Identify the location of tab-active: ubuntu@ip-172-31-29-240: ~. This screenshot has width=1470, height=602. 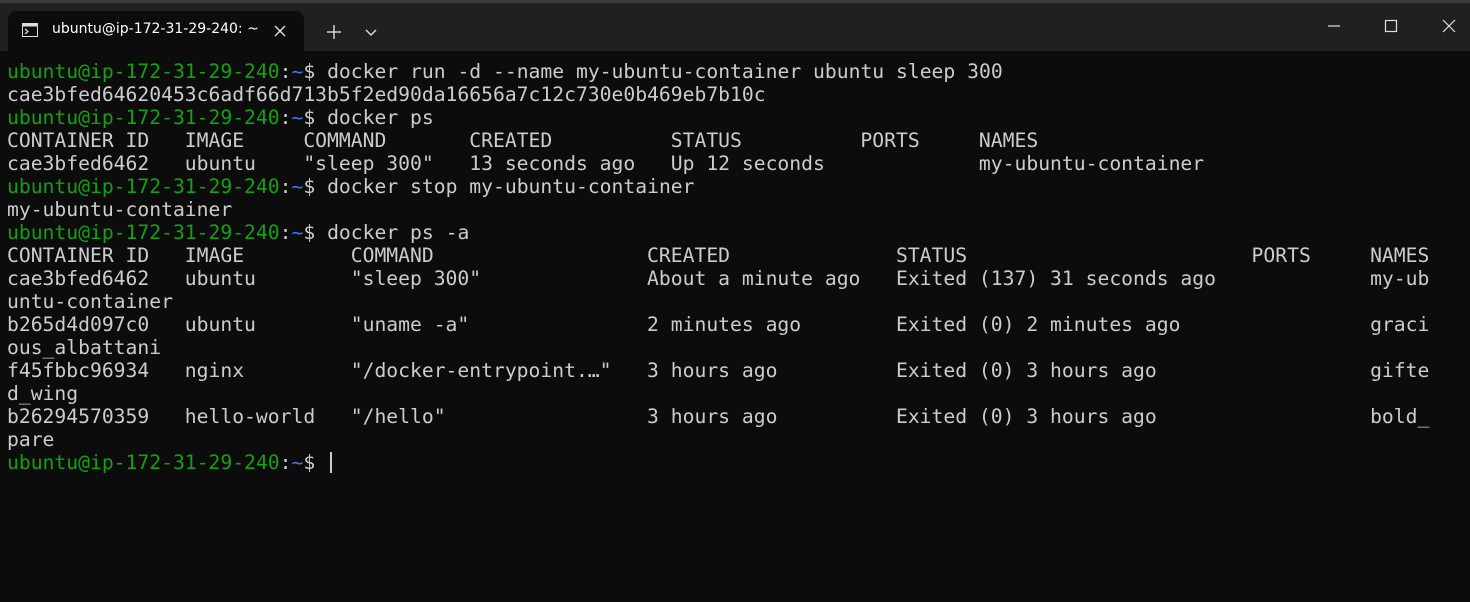
(156, 31).